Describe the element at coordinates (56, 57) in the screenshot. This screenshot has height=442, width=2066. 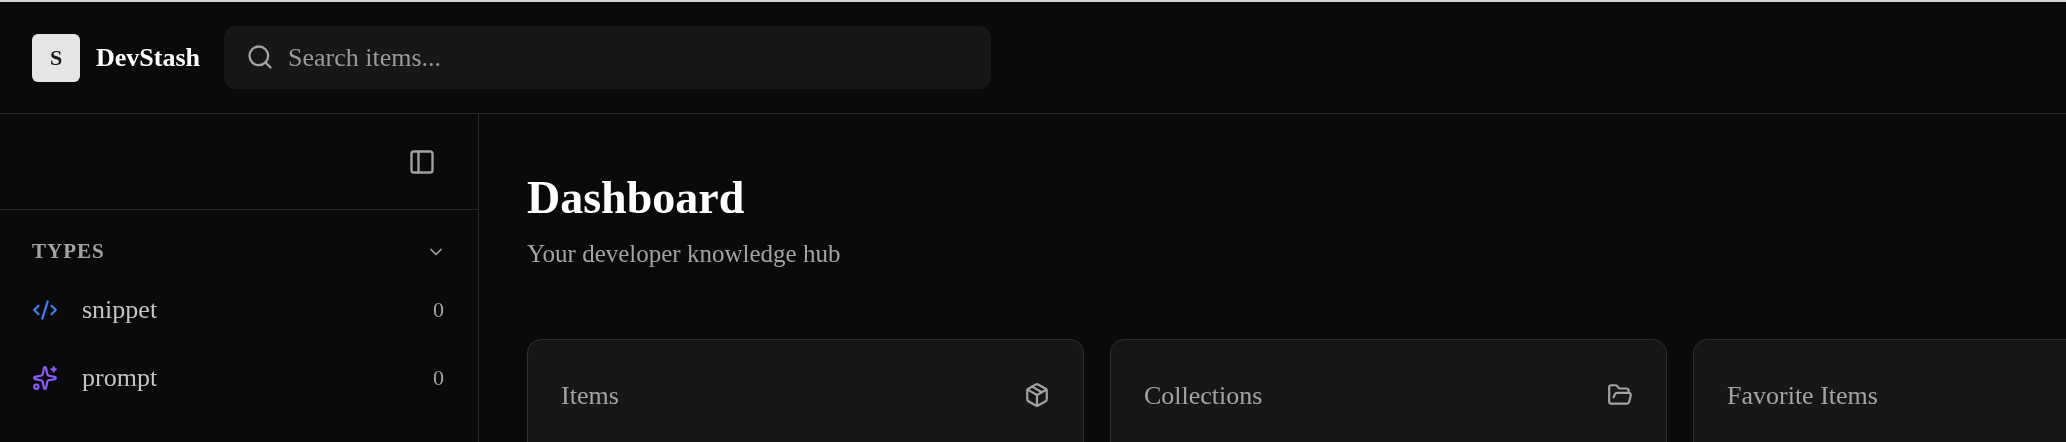
I see `logo: S` at that location.